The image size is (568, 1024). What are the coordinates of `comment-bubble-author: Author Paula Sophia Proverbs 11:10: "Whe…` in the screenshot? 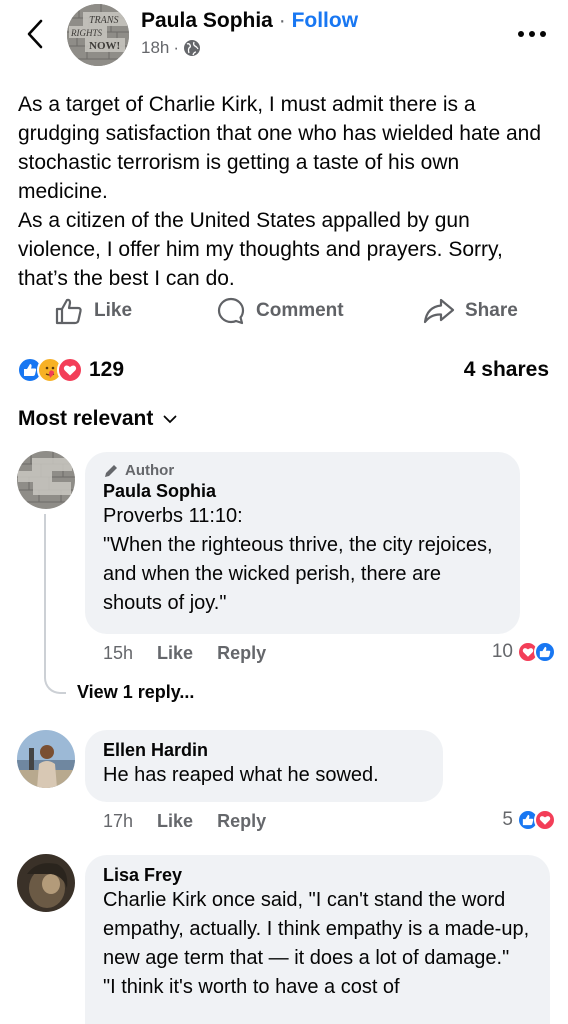 It's located at (302, 543).